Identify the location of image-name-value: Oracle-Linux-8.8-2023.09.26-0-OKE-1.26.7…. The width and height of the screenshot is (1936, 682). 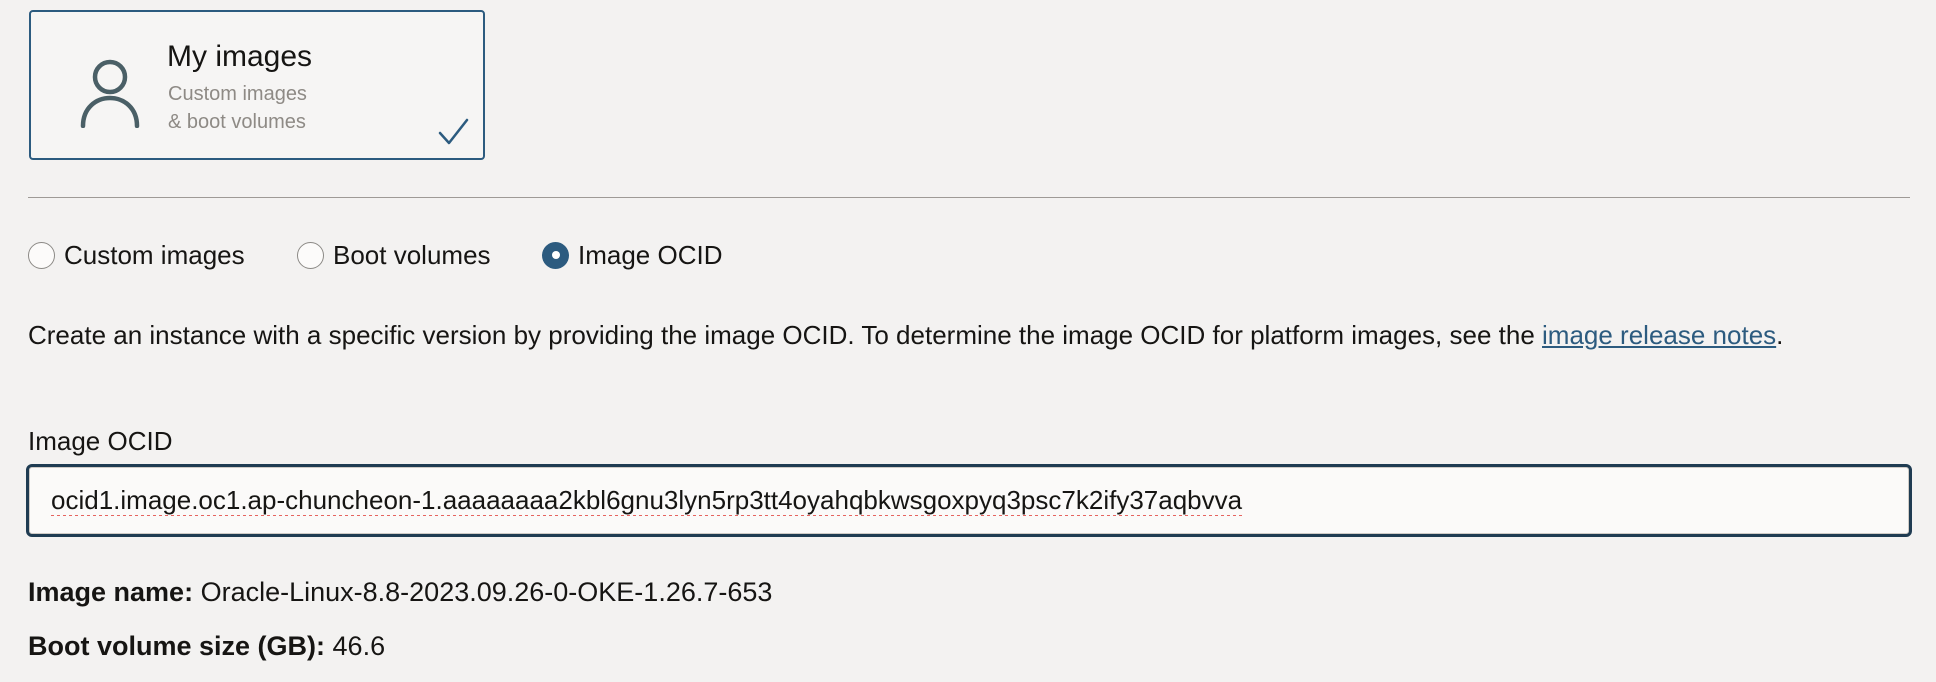
(486, 592).